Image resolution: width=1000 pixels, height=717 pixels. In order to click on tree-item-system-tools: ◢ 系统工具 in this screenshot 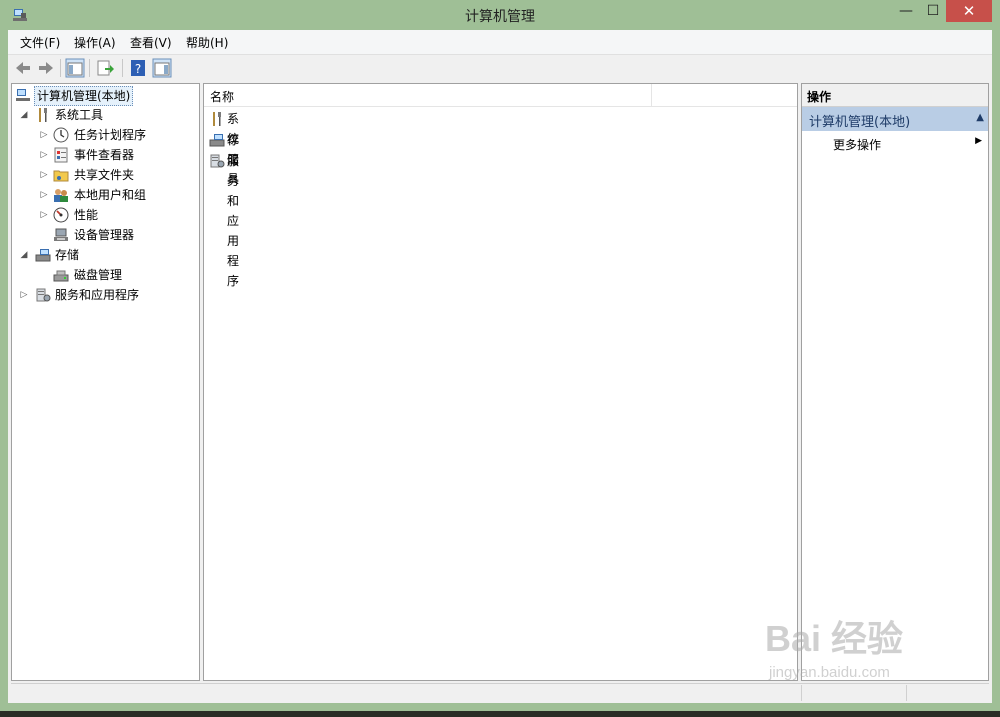, I will do `click(105, 115)`.